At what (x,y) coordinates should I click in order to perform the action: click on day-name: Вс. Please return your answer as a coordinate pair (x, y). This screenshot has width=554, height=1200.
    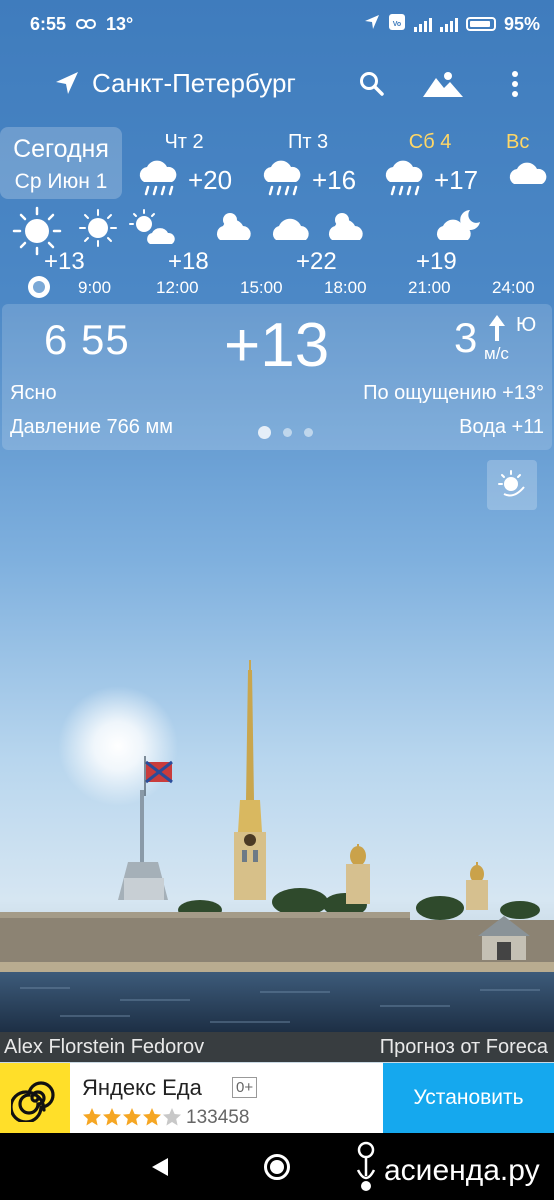
    Looking at the image, I should click on (518, 142).